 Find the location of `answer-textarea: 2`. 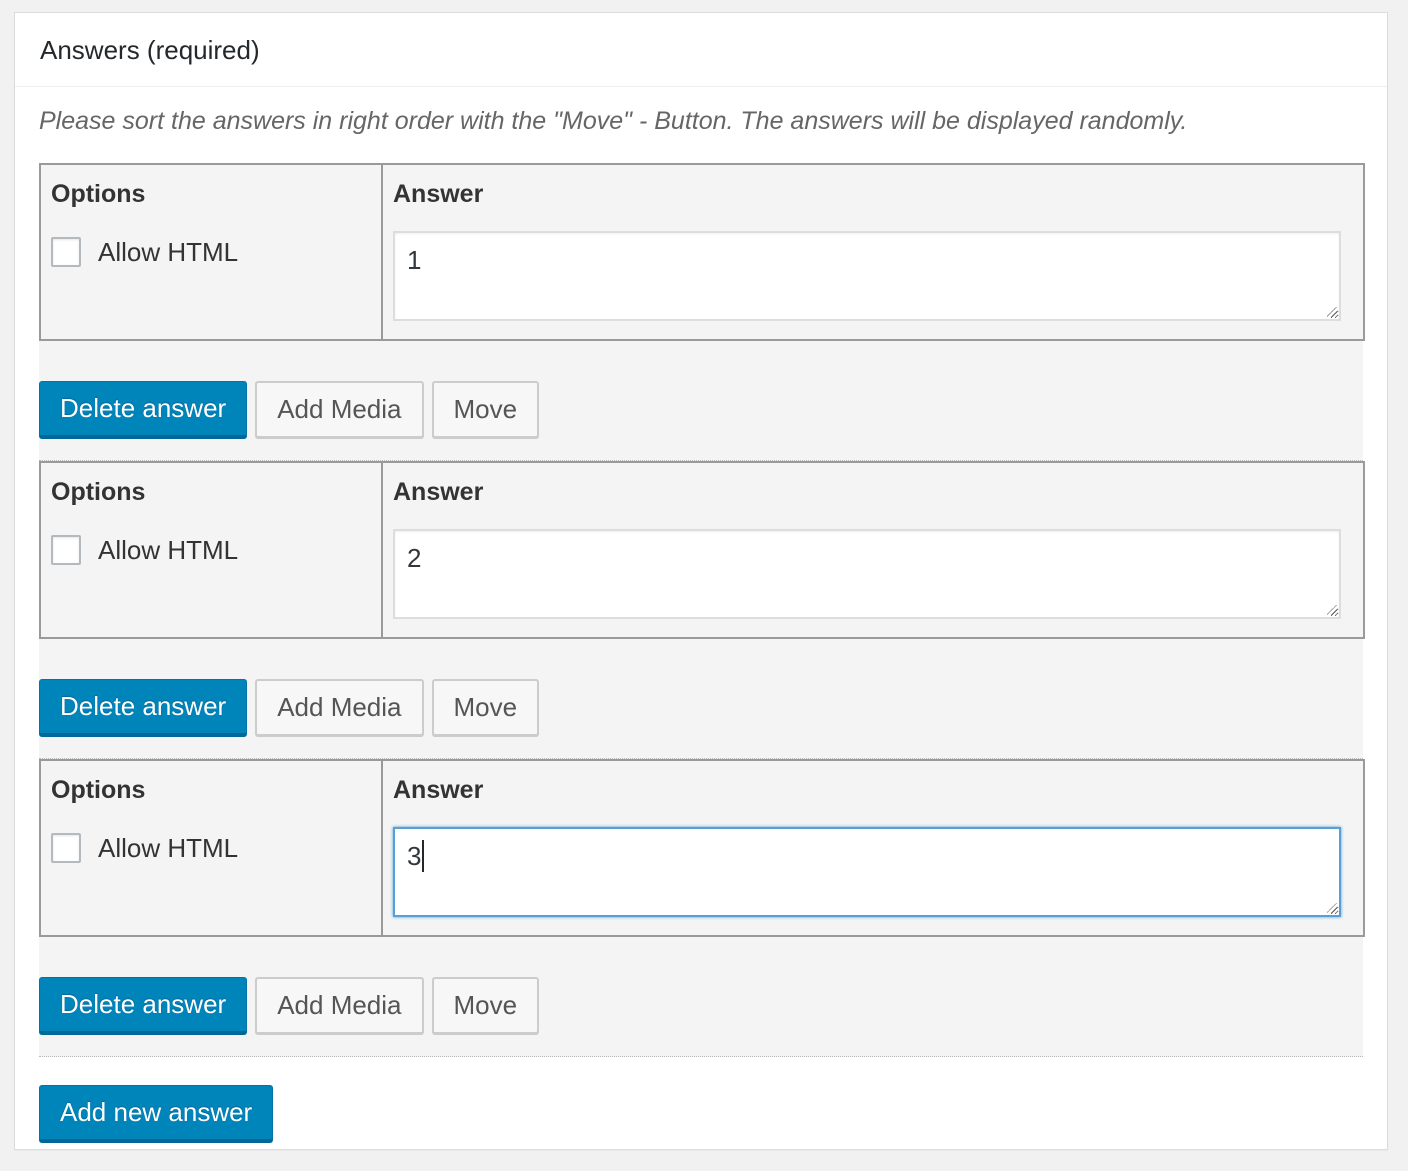

answer-textarea: 2 is located at coordinates (867, 574).